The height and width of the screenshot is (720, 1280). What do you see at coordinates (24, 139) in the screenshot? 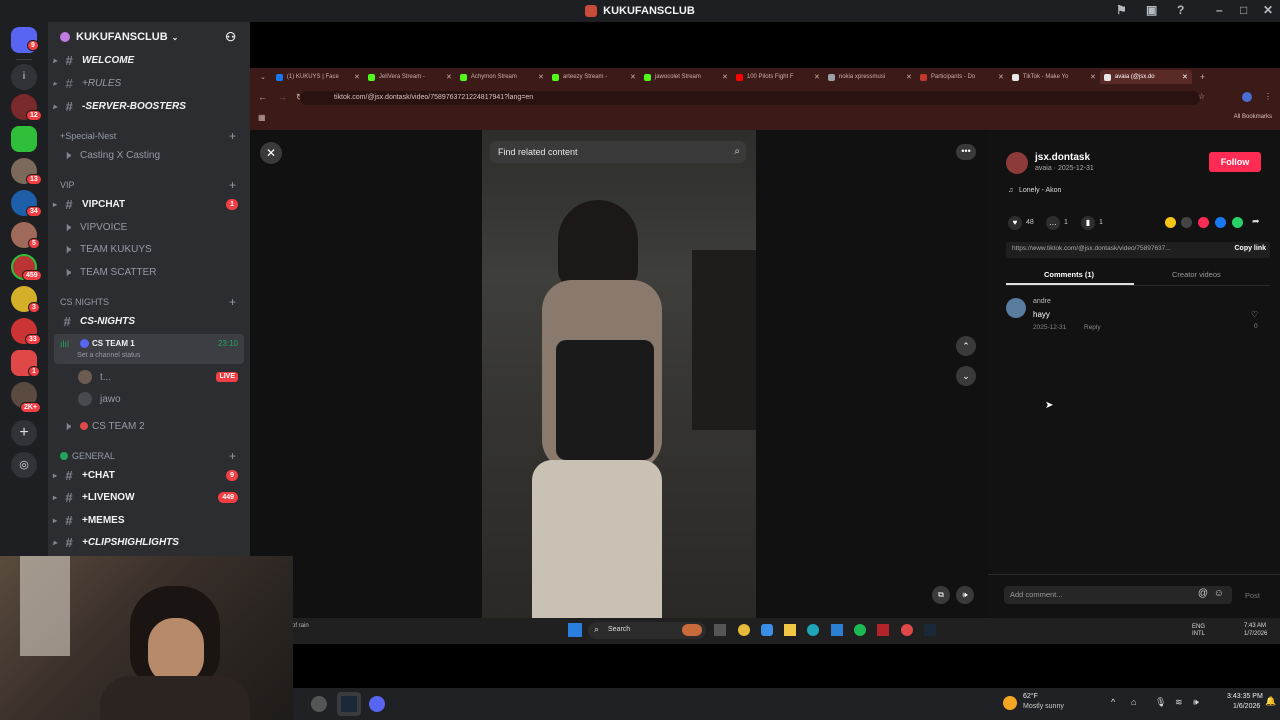
I see `server-kick` at bounding box center [24, 139].